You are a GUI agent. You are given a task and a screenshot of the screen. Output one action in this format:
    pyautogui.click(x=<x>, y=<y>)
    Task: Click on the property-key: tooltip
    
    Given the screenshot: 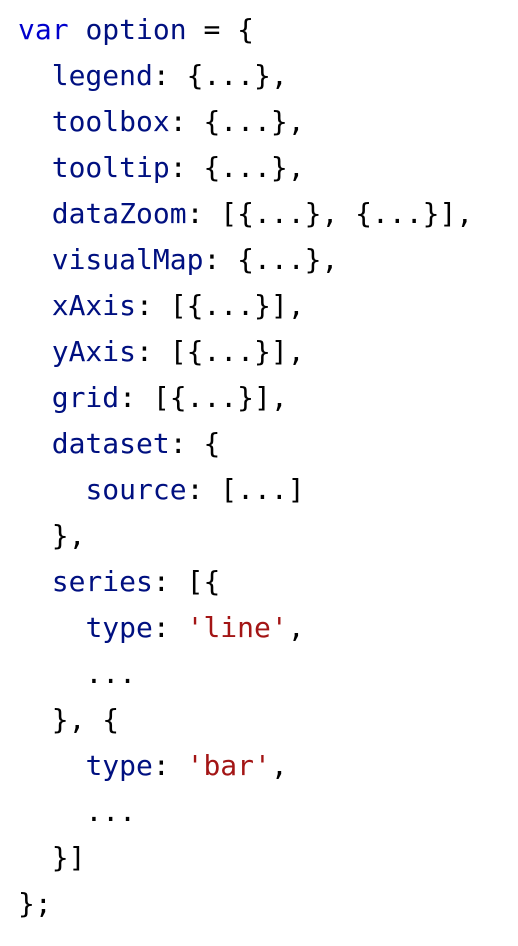 What is the action you would take?
    pyautogui.click(x=110, y=167)
    